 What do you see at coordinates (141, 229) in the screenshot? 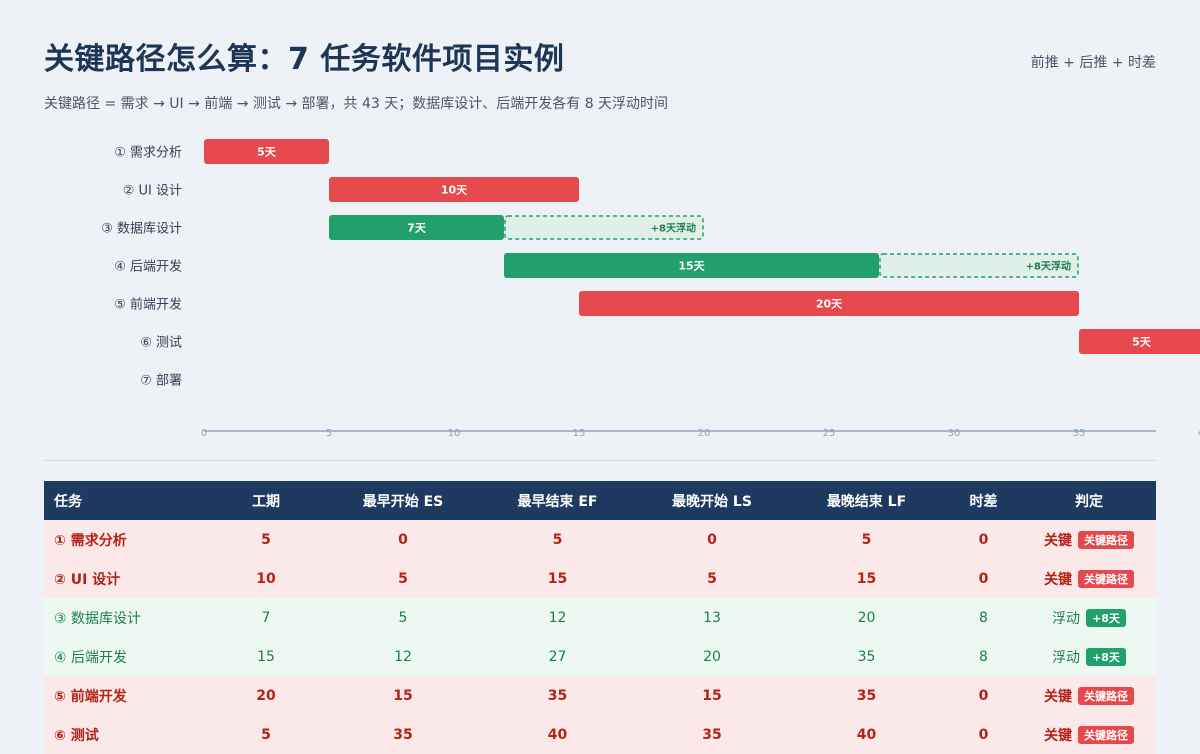
I see `task-label: ③ 数据库设计` at bounding box center [141, 229].